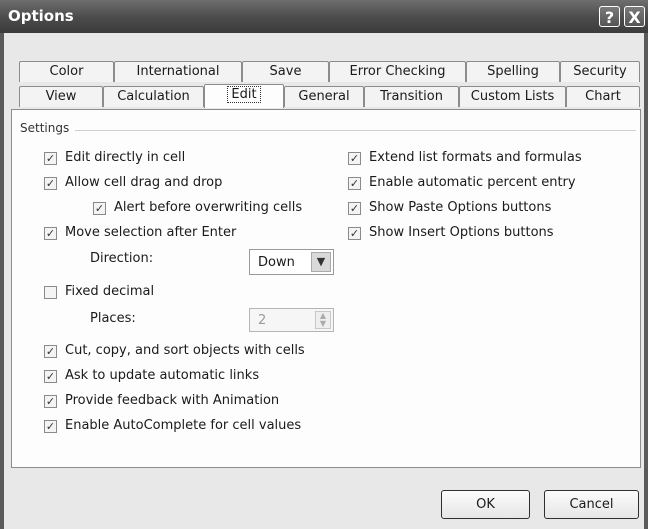 Image resolution: width=648 pixels, height=529 pixels. What do you see at coordinates (321, 262) in the screenshot?
I see `chevron-down-icon: ▼` at bounding box center [321, 262].